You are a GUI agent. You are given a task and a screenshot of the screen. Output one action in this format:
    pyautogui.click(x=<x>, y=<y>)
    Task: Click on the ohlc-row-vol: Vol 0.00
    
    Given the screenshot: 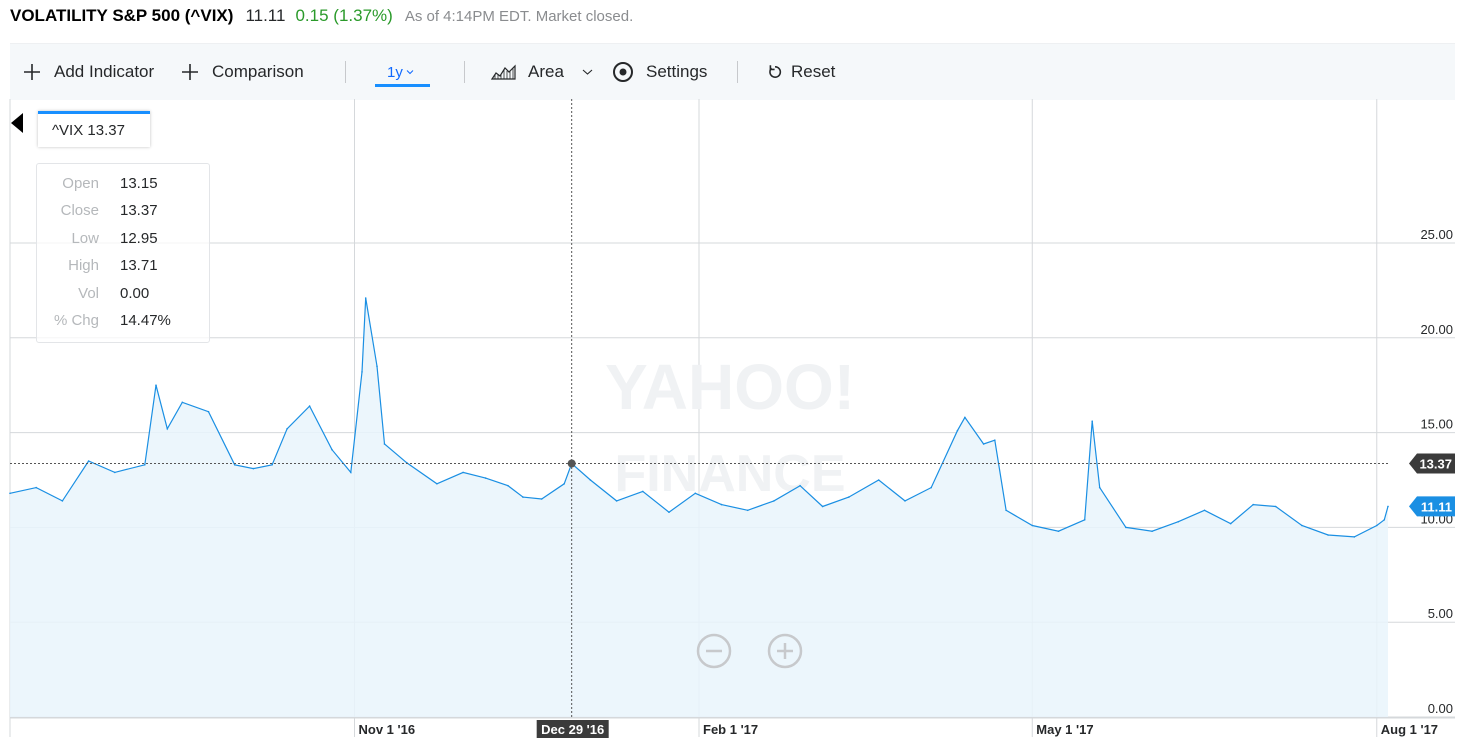 What is the action you would take?
    pyautogui.click(x=123, y=295)
    